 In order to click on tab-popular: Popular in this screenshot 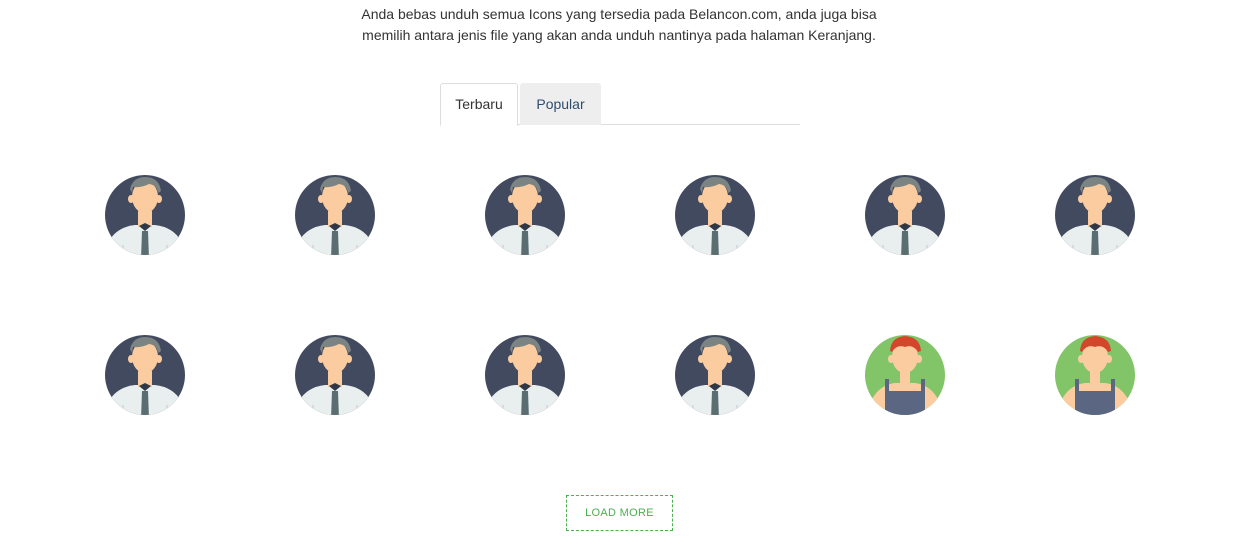, I will do `click(560, 104)`.